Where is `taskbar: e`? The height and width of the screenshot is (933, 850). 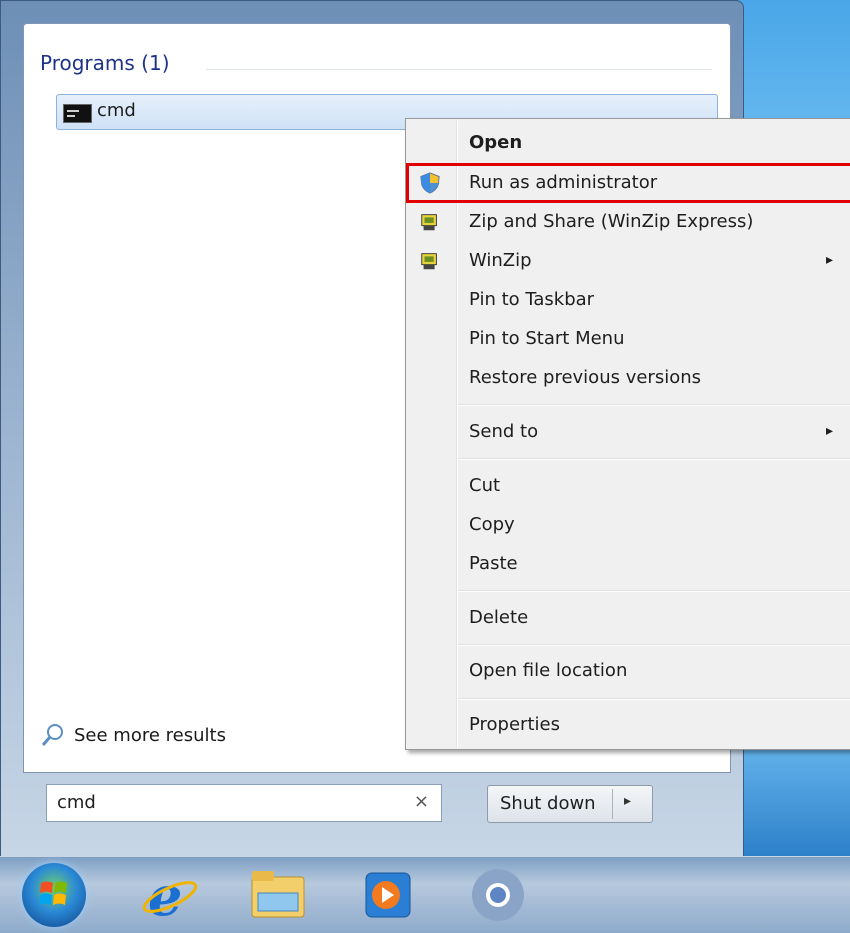
taskbar: e is located at coordinates (425, 894).